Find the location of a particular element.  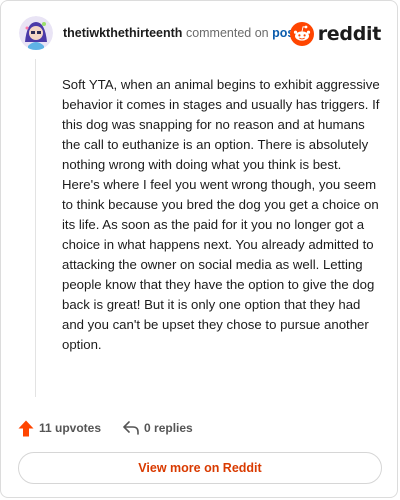

reddit-snoo-icon is located at coordinates (301, 34).